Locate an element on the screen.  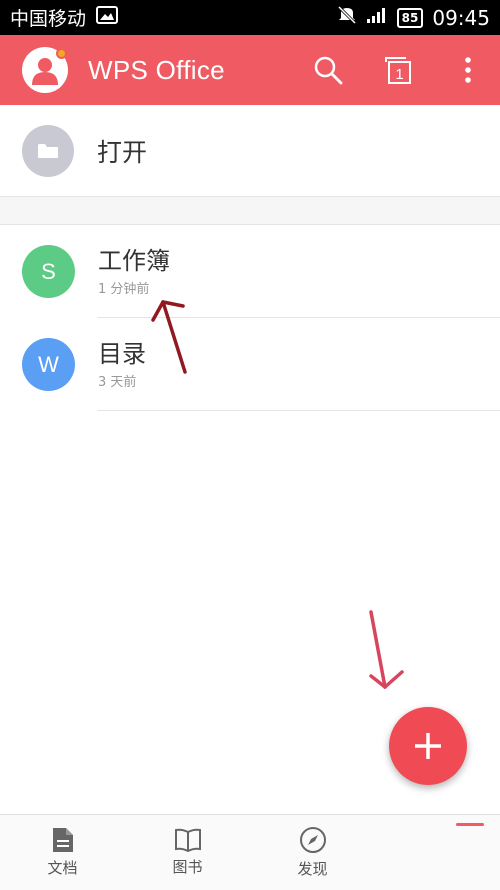
open-file-row: 打开 is located at coordinates (250, 151).